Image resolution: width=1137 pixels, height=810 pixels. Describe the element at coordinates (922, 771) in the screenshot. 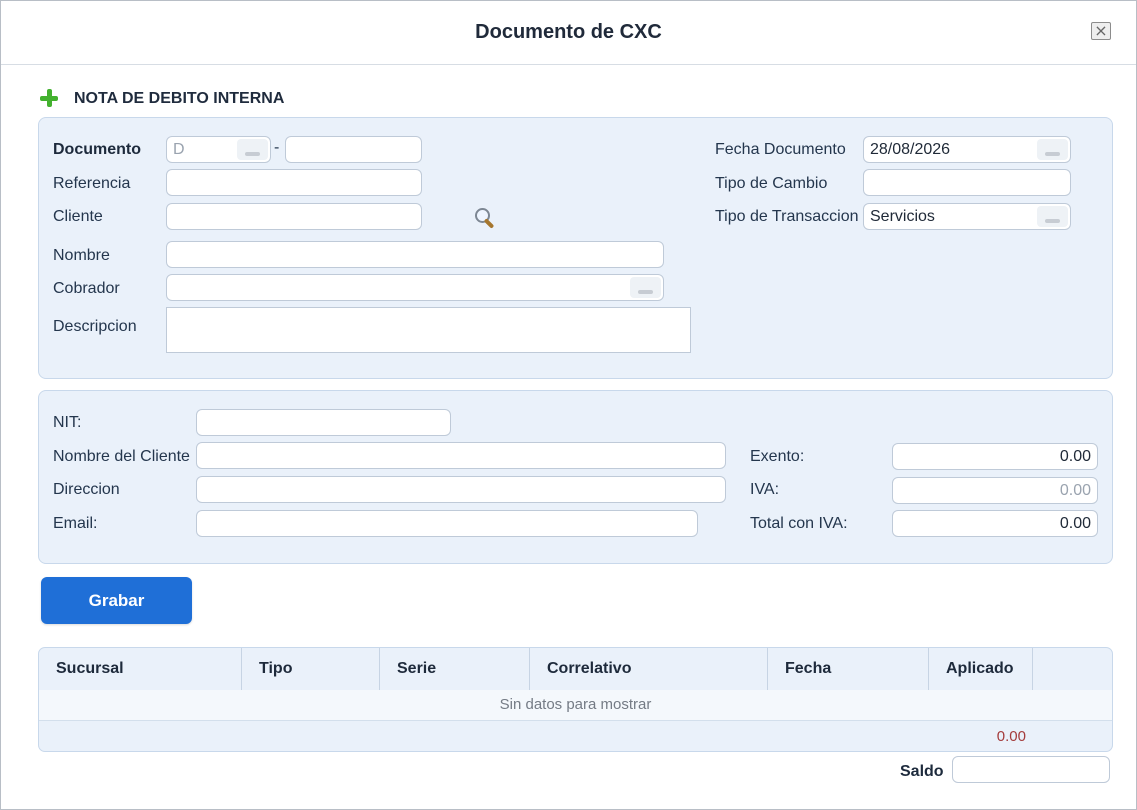

I see `saldo-label: Saldo` at that location.